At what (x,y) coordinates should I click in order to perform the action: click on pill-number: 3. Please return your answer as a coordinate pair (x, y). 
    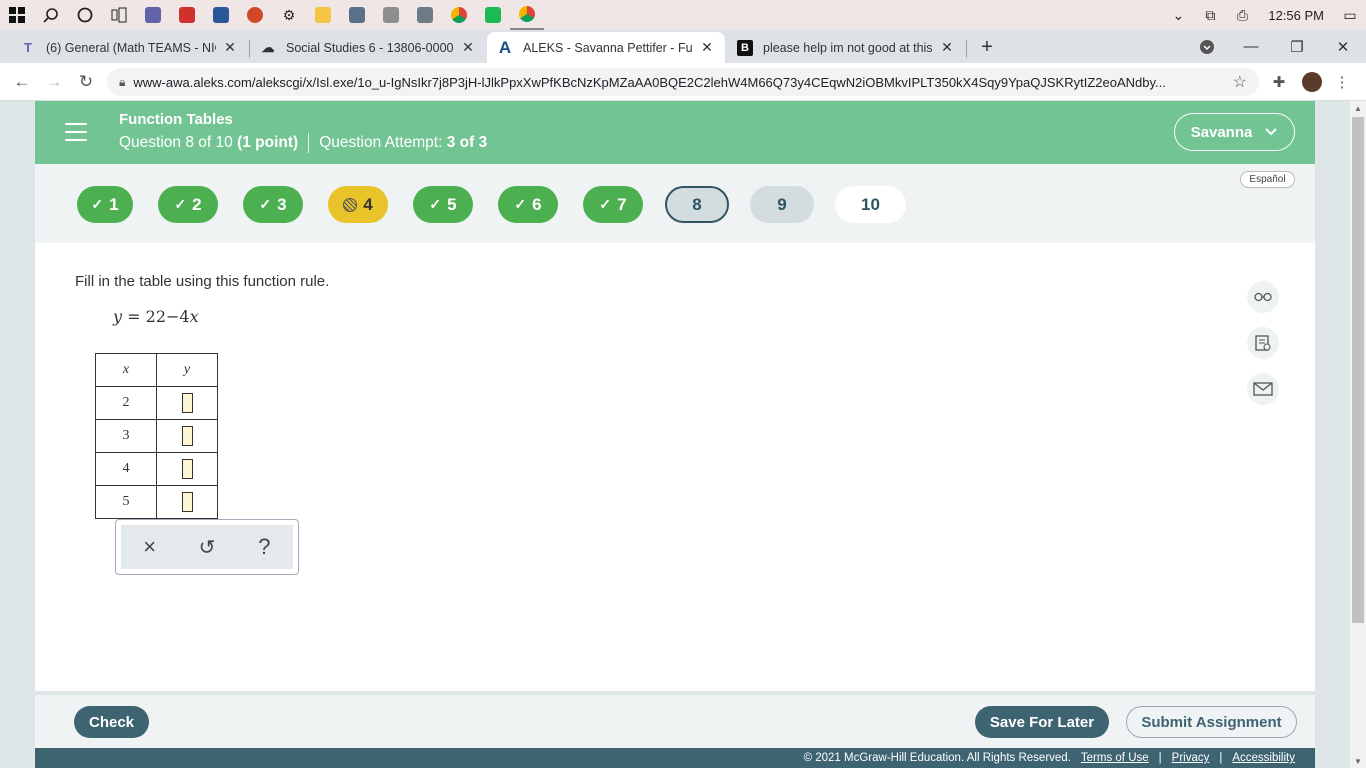
    Looking at the image, I should click on (282, 204).